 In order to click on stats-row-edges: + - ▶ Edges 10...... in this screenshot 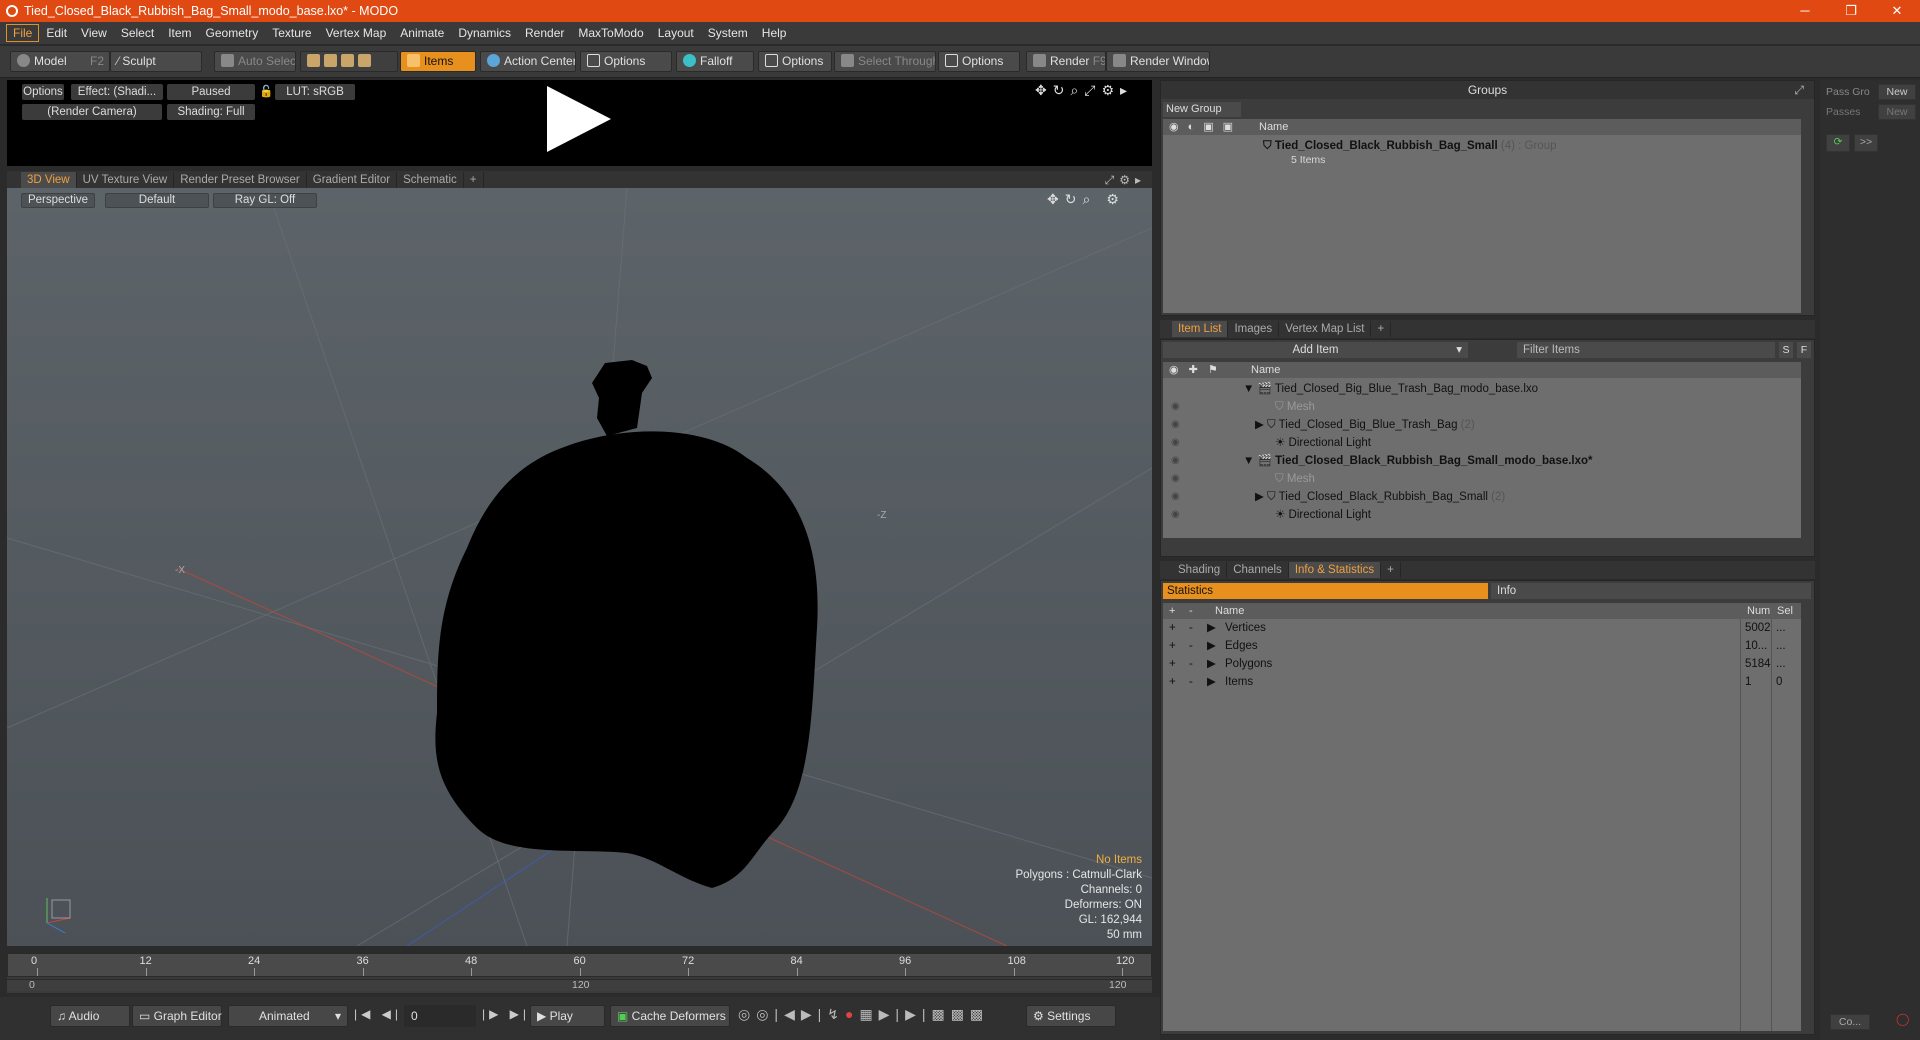, I will do `click(1482, 646)`.